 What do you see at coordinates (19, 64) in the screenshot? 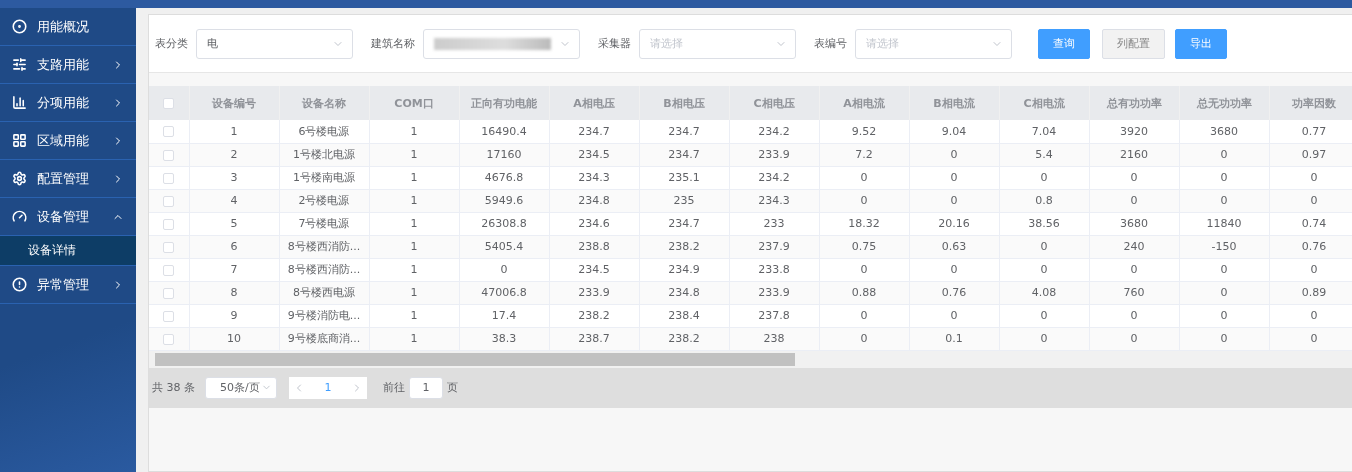
I see `sliders-icon` at bounding box center [19, 64].